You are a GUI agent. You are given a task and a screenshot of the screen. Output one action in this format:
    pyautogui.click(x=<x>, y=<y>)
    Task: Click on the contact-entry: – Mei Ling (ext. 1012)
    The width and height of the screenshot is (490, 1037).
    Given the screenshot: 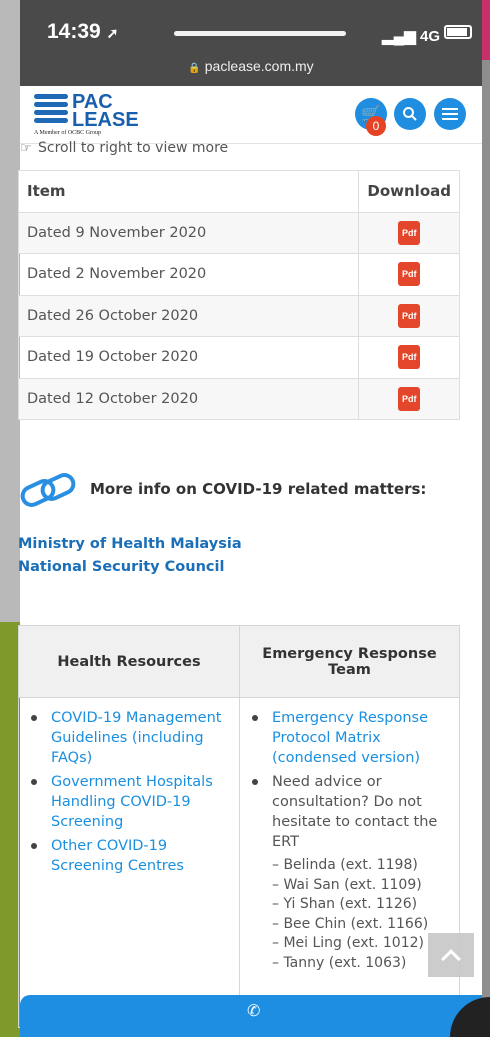 What is the action you would take?
    pyautogui.click(x=348, y=943)
    